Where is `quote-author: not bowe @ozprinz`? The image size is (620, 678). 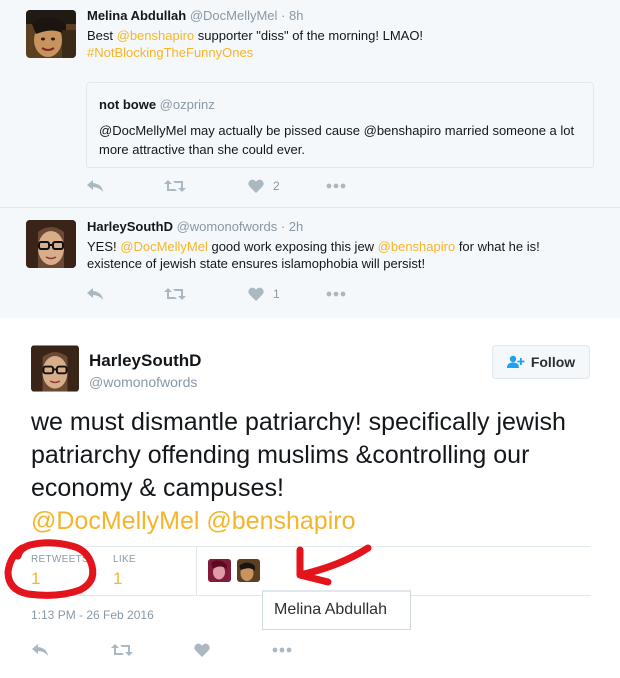 quote-author: not bowe @ozprinz is located at coordinates (157, 104).